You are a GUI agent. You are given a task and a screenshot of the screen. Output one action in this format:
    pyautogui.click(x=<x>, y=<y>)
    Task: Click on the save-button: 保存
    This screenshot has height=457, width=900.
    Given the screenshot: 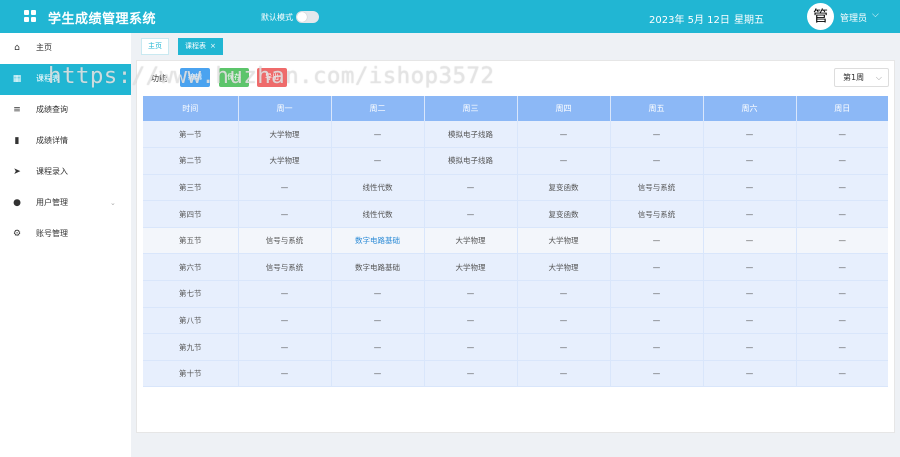 What is the action you would take?
    pyautogui.click(x=234, y=77)
    